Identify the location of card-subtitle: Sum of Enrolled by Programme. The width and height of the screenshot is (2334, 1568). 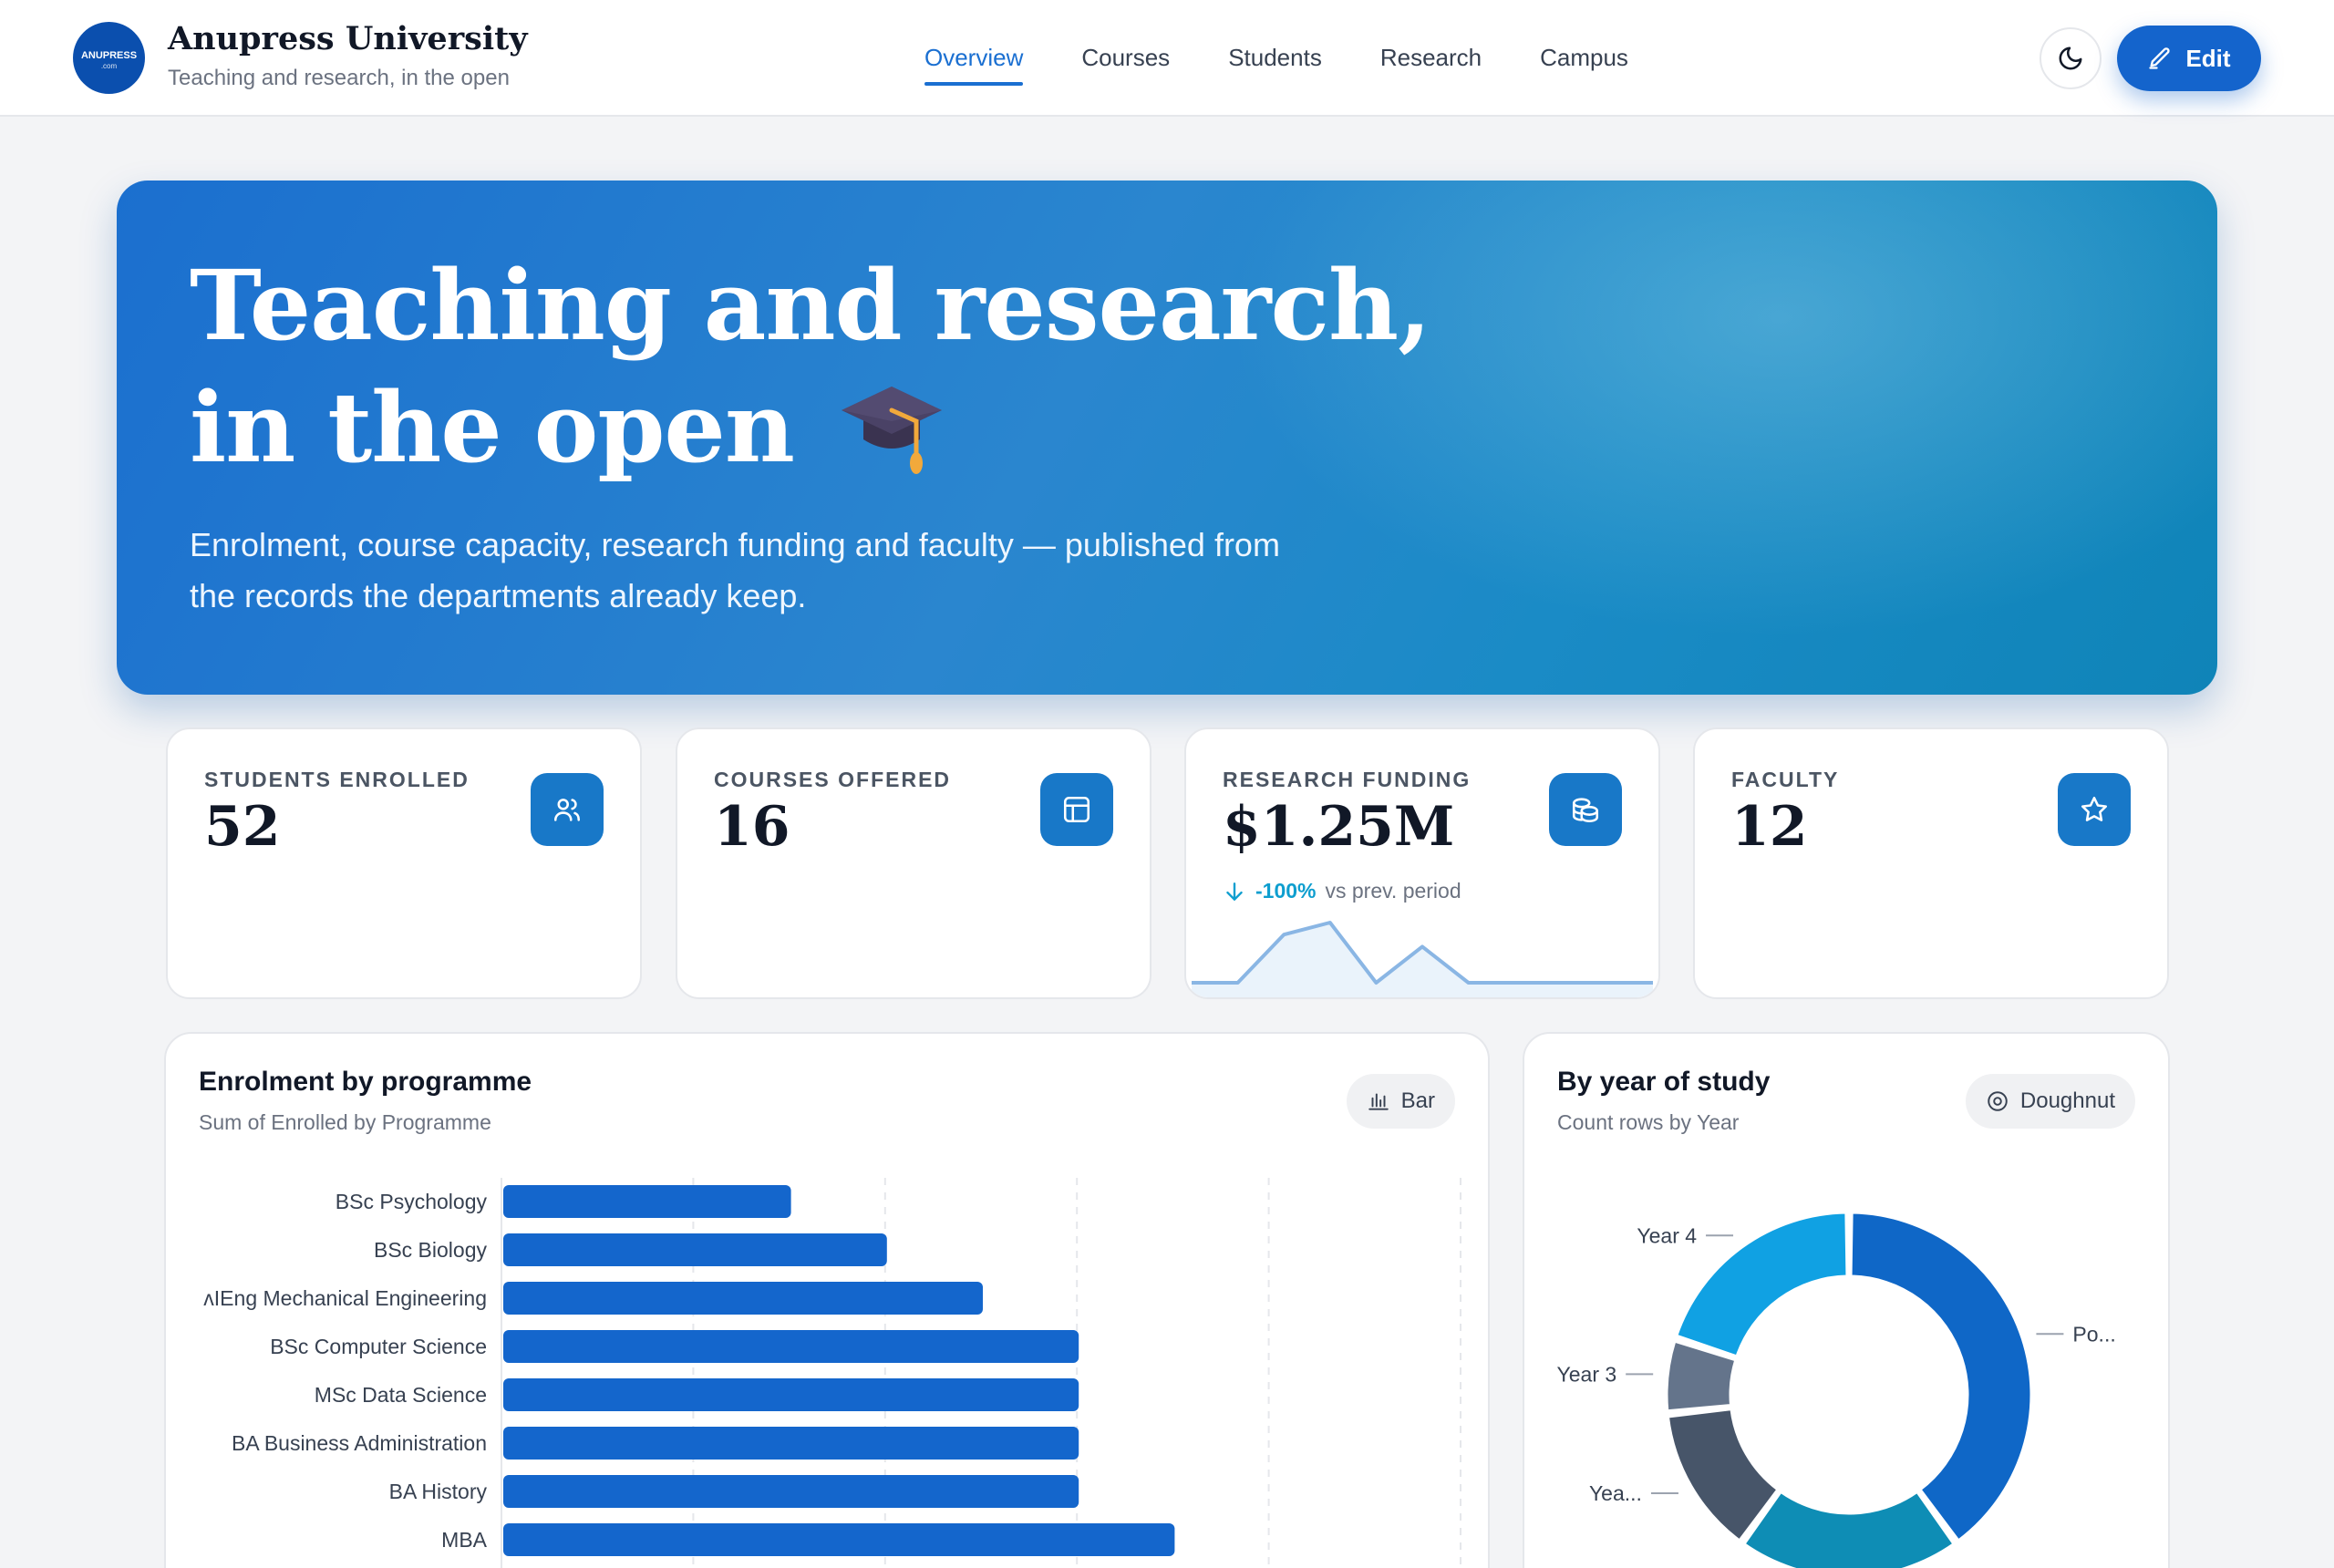
(345, 1122).